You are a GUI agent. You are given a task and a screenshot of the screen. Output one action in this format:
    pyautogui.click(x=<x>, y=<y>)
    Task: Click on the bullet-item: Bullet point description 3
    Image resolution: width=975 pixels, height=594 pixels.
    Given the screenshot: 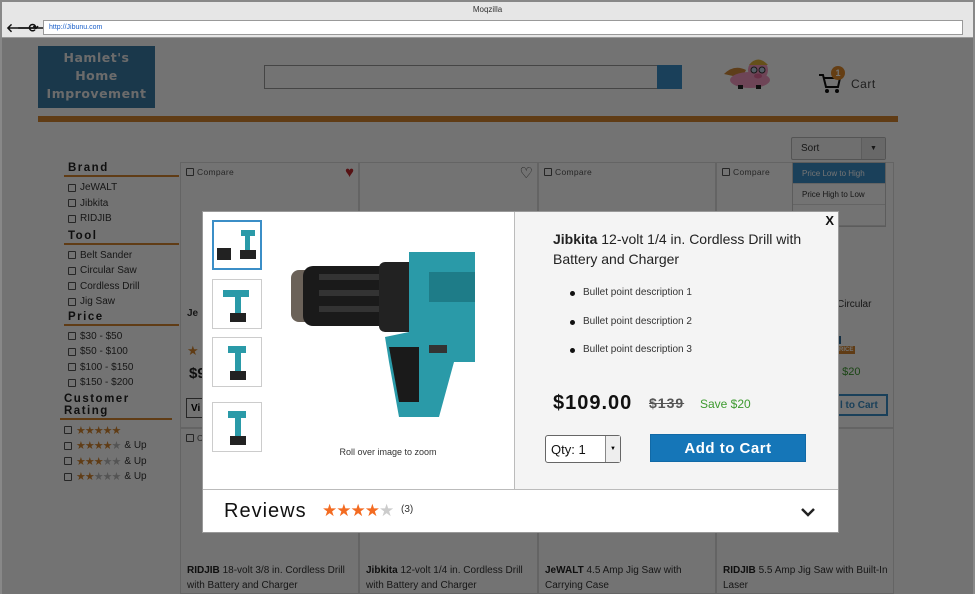 What is the action you would take?
    pyautogui.click(x=631, y=358)
    